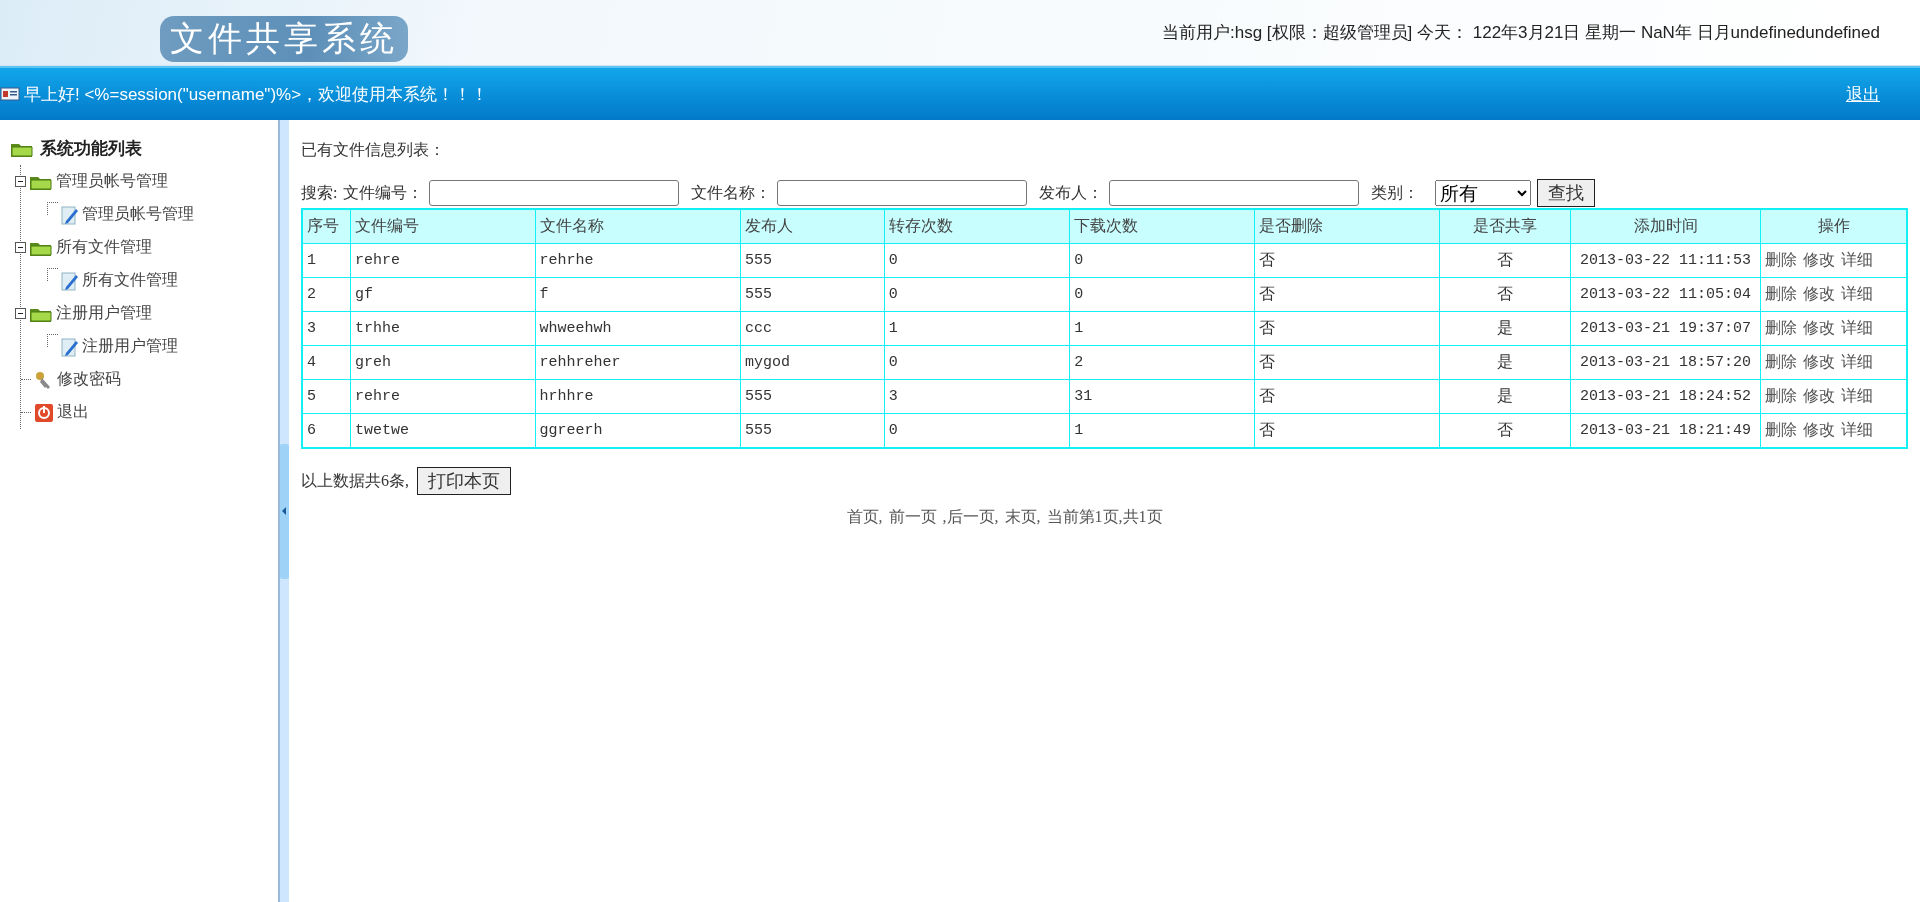 The height and width of the screenshot is (902, 1920). Describe the element at coordinates (638, 294) in the screenshot. I see `table-cell: f` at that location.